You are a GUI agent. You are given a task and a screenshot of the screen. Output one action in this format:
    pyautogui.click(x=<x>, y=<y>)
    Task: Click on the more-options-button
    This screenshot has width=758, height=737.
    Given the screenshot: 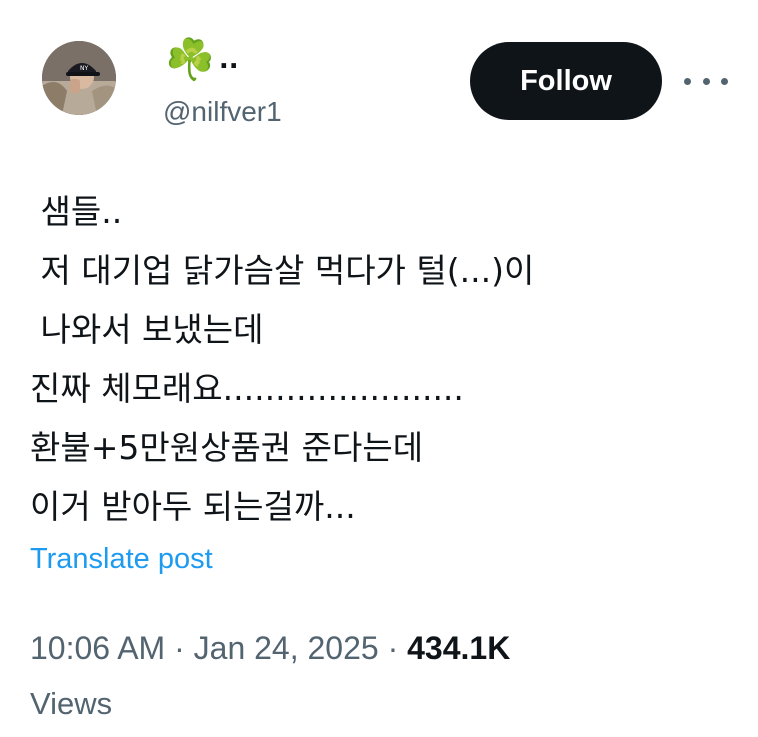 What is the action you would take?
    pyautogui.click(x=706, y=81)
    